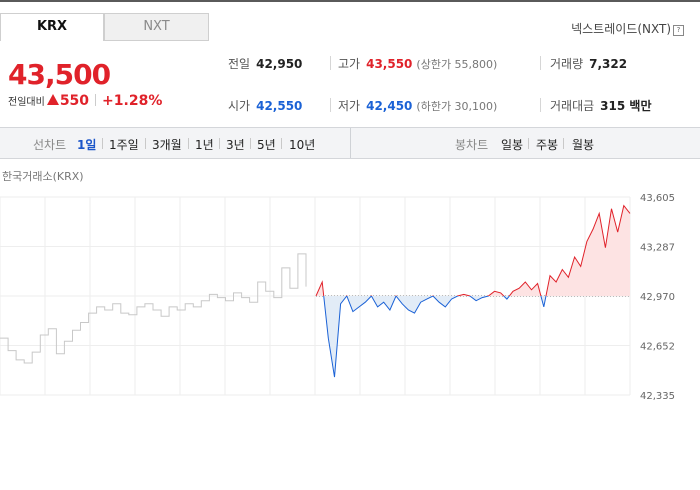 This screenshot has height=490, width=700. I want to click on stat-sub: (하한가 30,100), so click(457, 106).